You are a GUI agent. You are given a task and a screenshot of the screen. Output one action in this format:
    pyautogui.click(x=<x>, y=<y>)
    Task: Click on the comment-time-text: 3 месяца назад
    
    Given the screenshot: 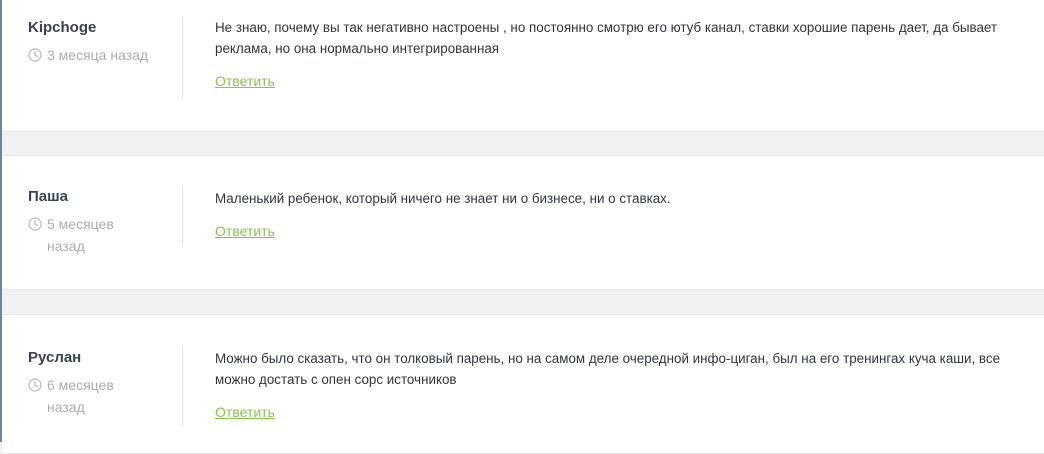 What is the action you would take?
    pyautogui.click(x=98, y=55)
    